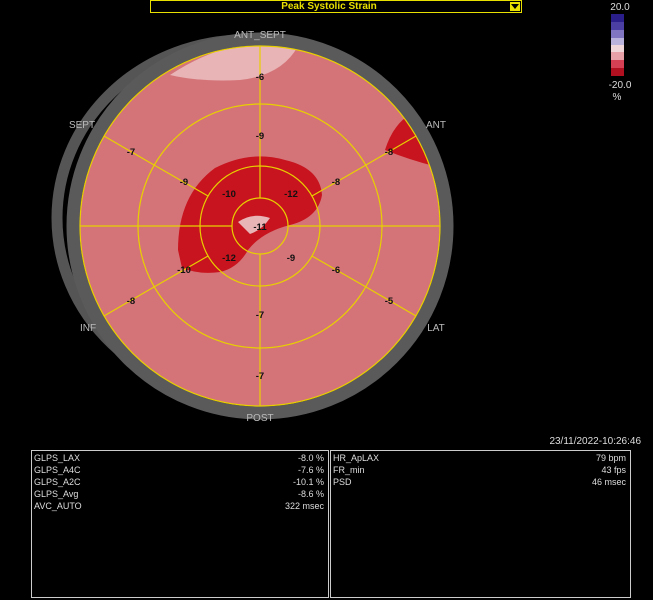 Image resolution: width=653 pixels, height=600 pixels. I want to click on row-value: -8.0 %, so click(310, 458).